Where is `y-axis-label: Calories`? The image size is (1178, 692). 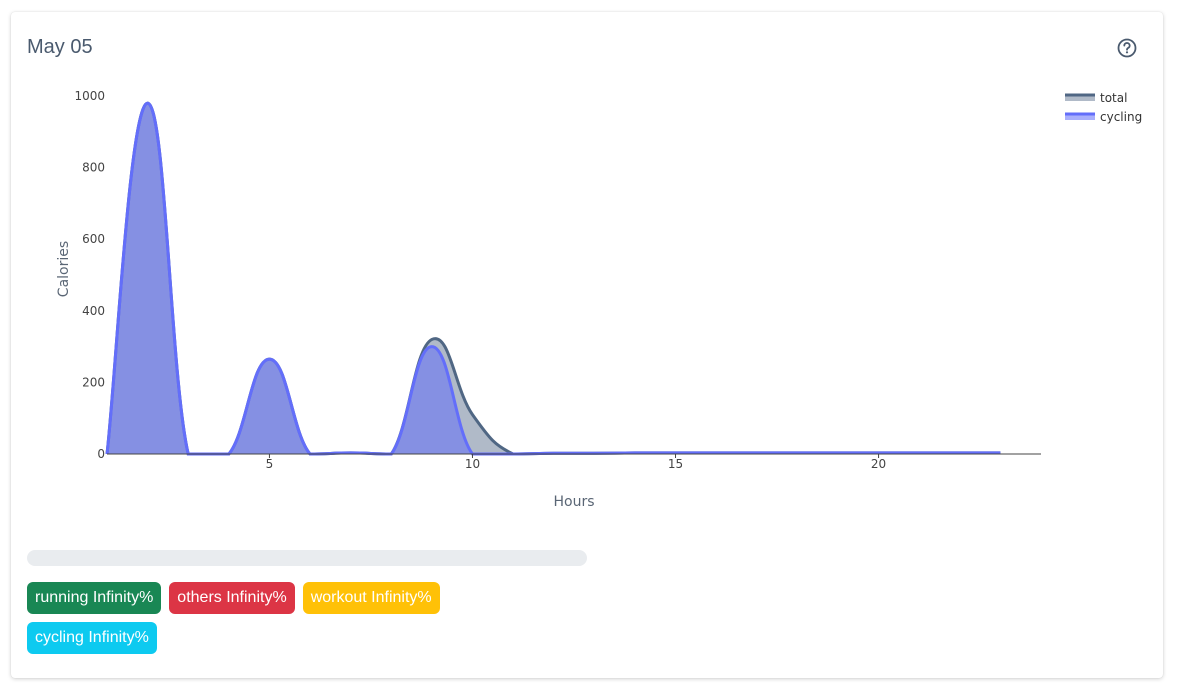 y-axis-label: Calories is located at coordinates (64, 269).